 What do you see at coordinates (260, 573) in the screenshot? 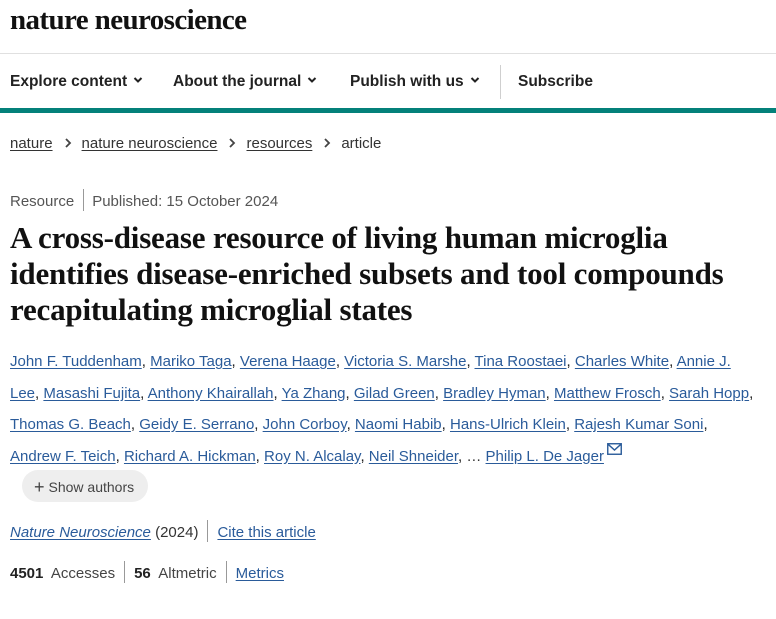
I see `metrics-link: Metrics` at bounding box center [260, 573].